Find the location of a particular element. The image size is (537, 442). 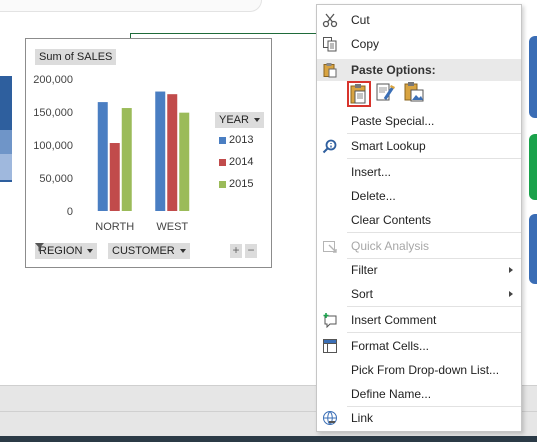

bar-west-2015 is located at coordinates (184, 161).